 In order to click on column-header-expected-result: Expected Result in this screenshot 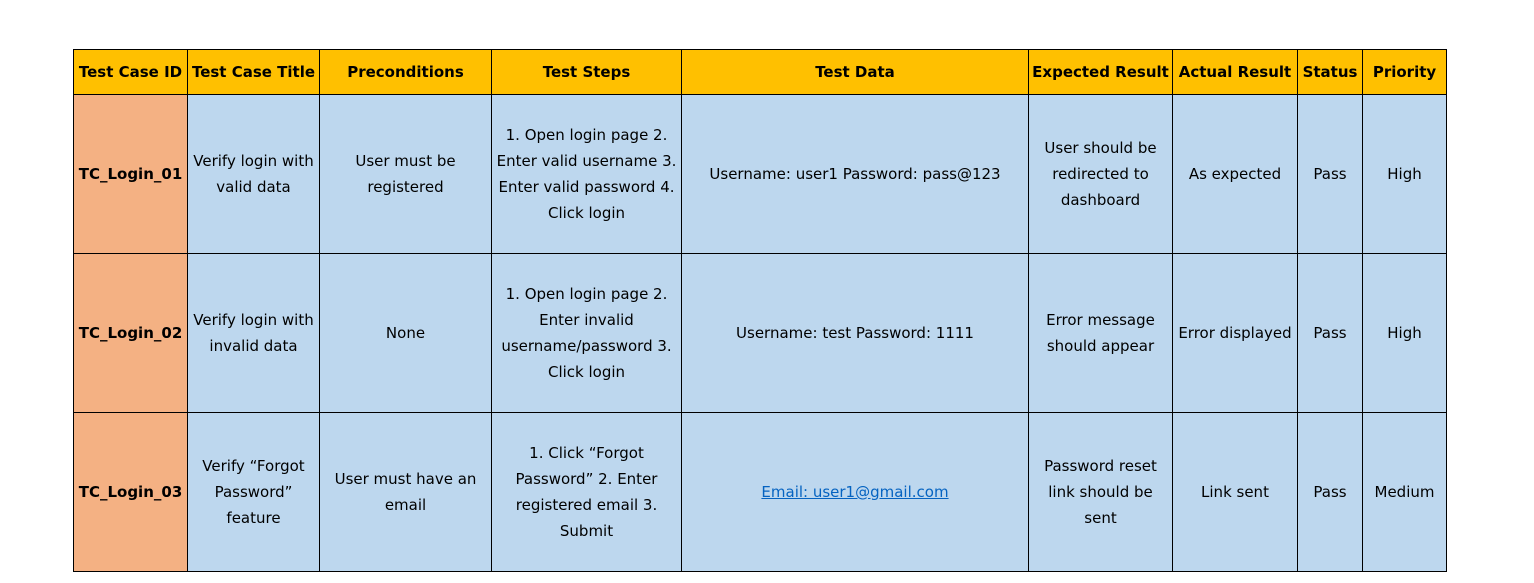, I will do `click(1100, 72)`.